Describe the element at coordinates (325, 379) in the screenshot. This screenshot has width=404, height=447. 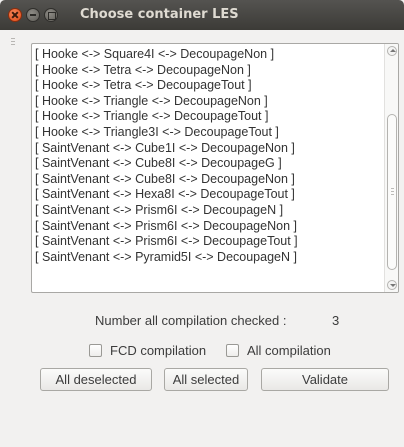
I see `validate-button: Validate` at that location.